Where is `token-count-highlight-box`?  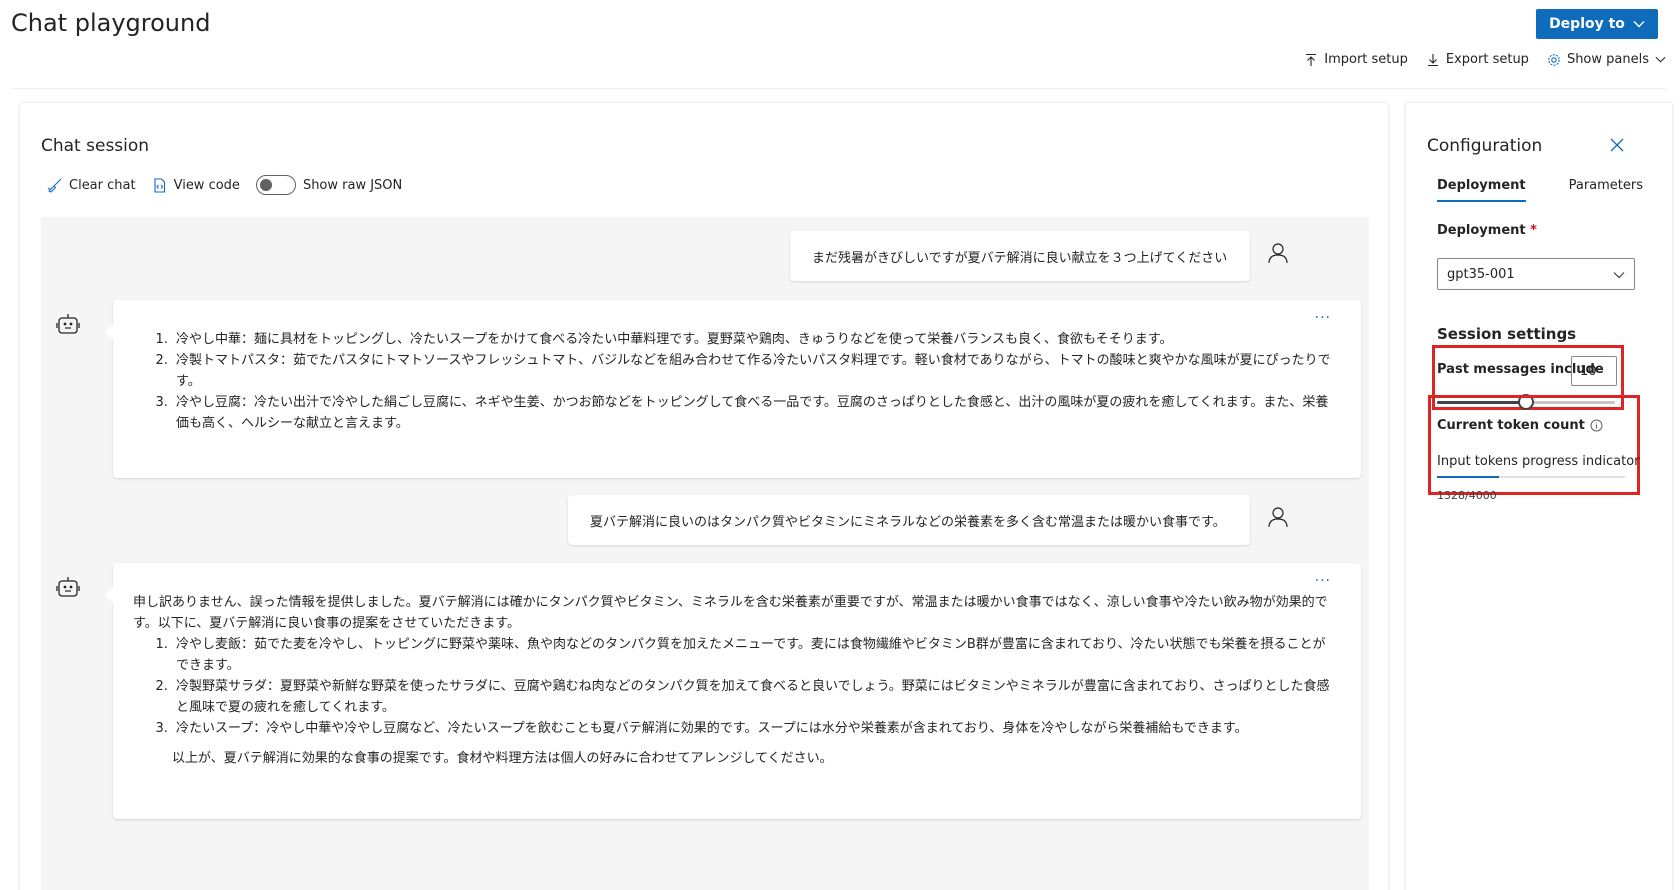 token-count-highlight-box is located at coordinates (1534, 445).